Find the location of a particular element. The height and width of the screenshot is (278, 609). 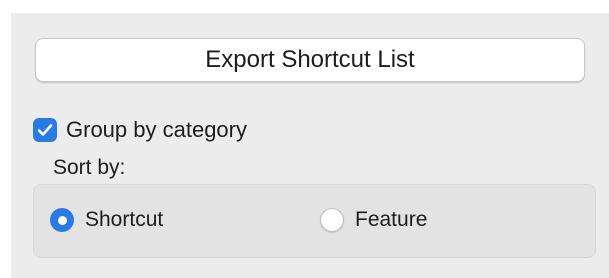

export-shortcut-list-button: Export Shortcut List is located at coordinates (310, 60).